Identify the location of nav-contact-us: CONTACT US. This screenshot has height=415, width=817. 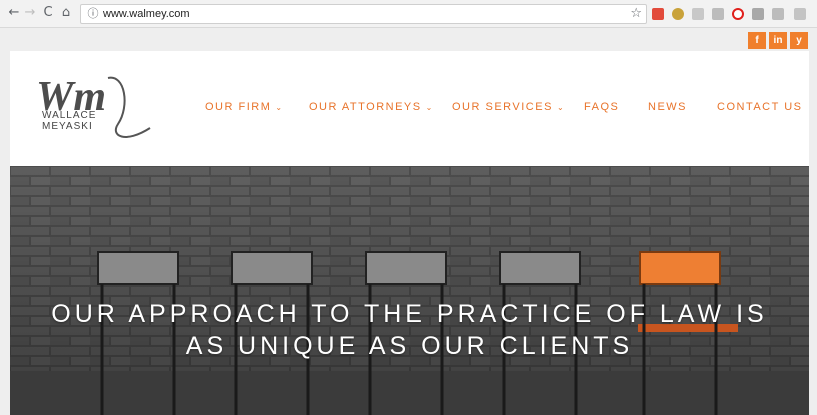
(760, 107).